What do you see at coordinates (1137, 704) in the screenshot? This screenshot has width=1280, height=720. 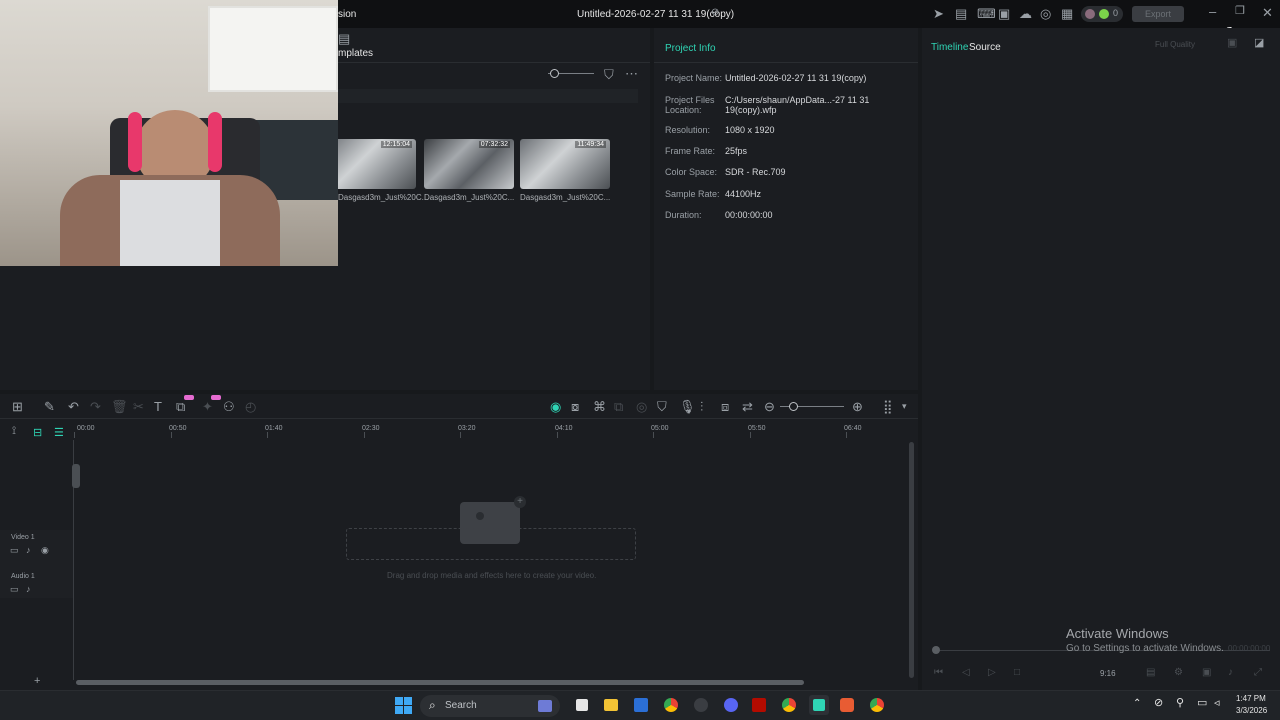 I see `chevron-up-icon: ⌃` at bounding box center [1137, 704].